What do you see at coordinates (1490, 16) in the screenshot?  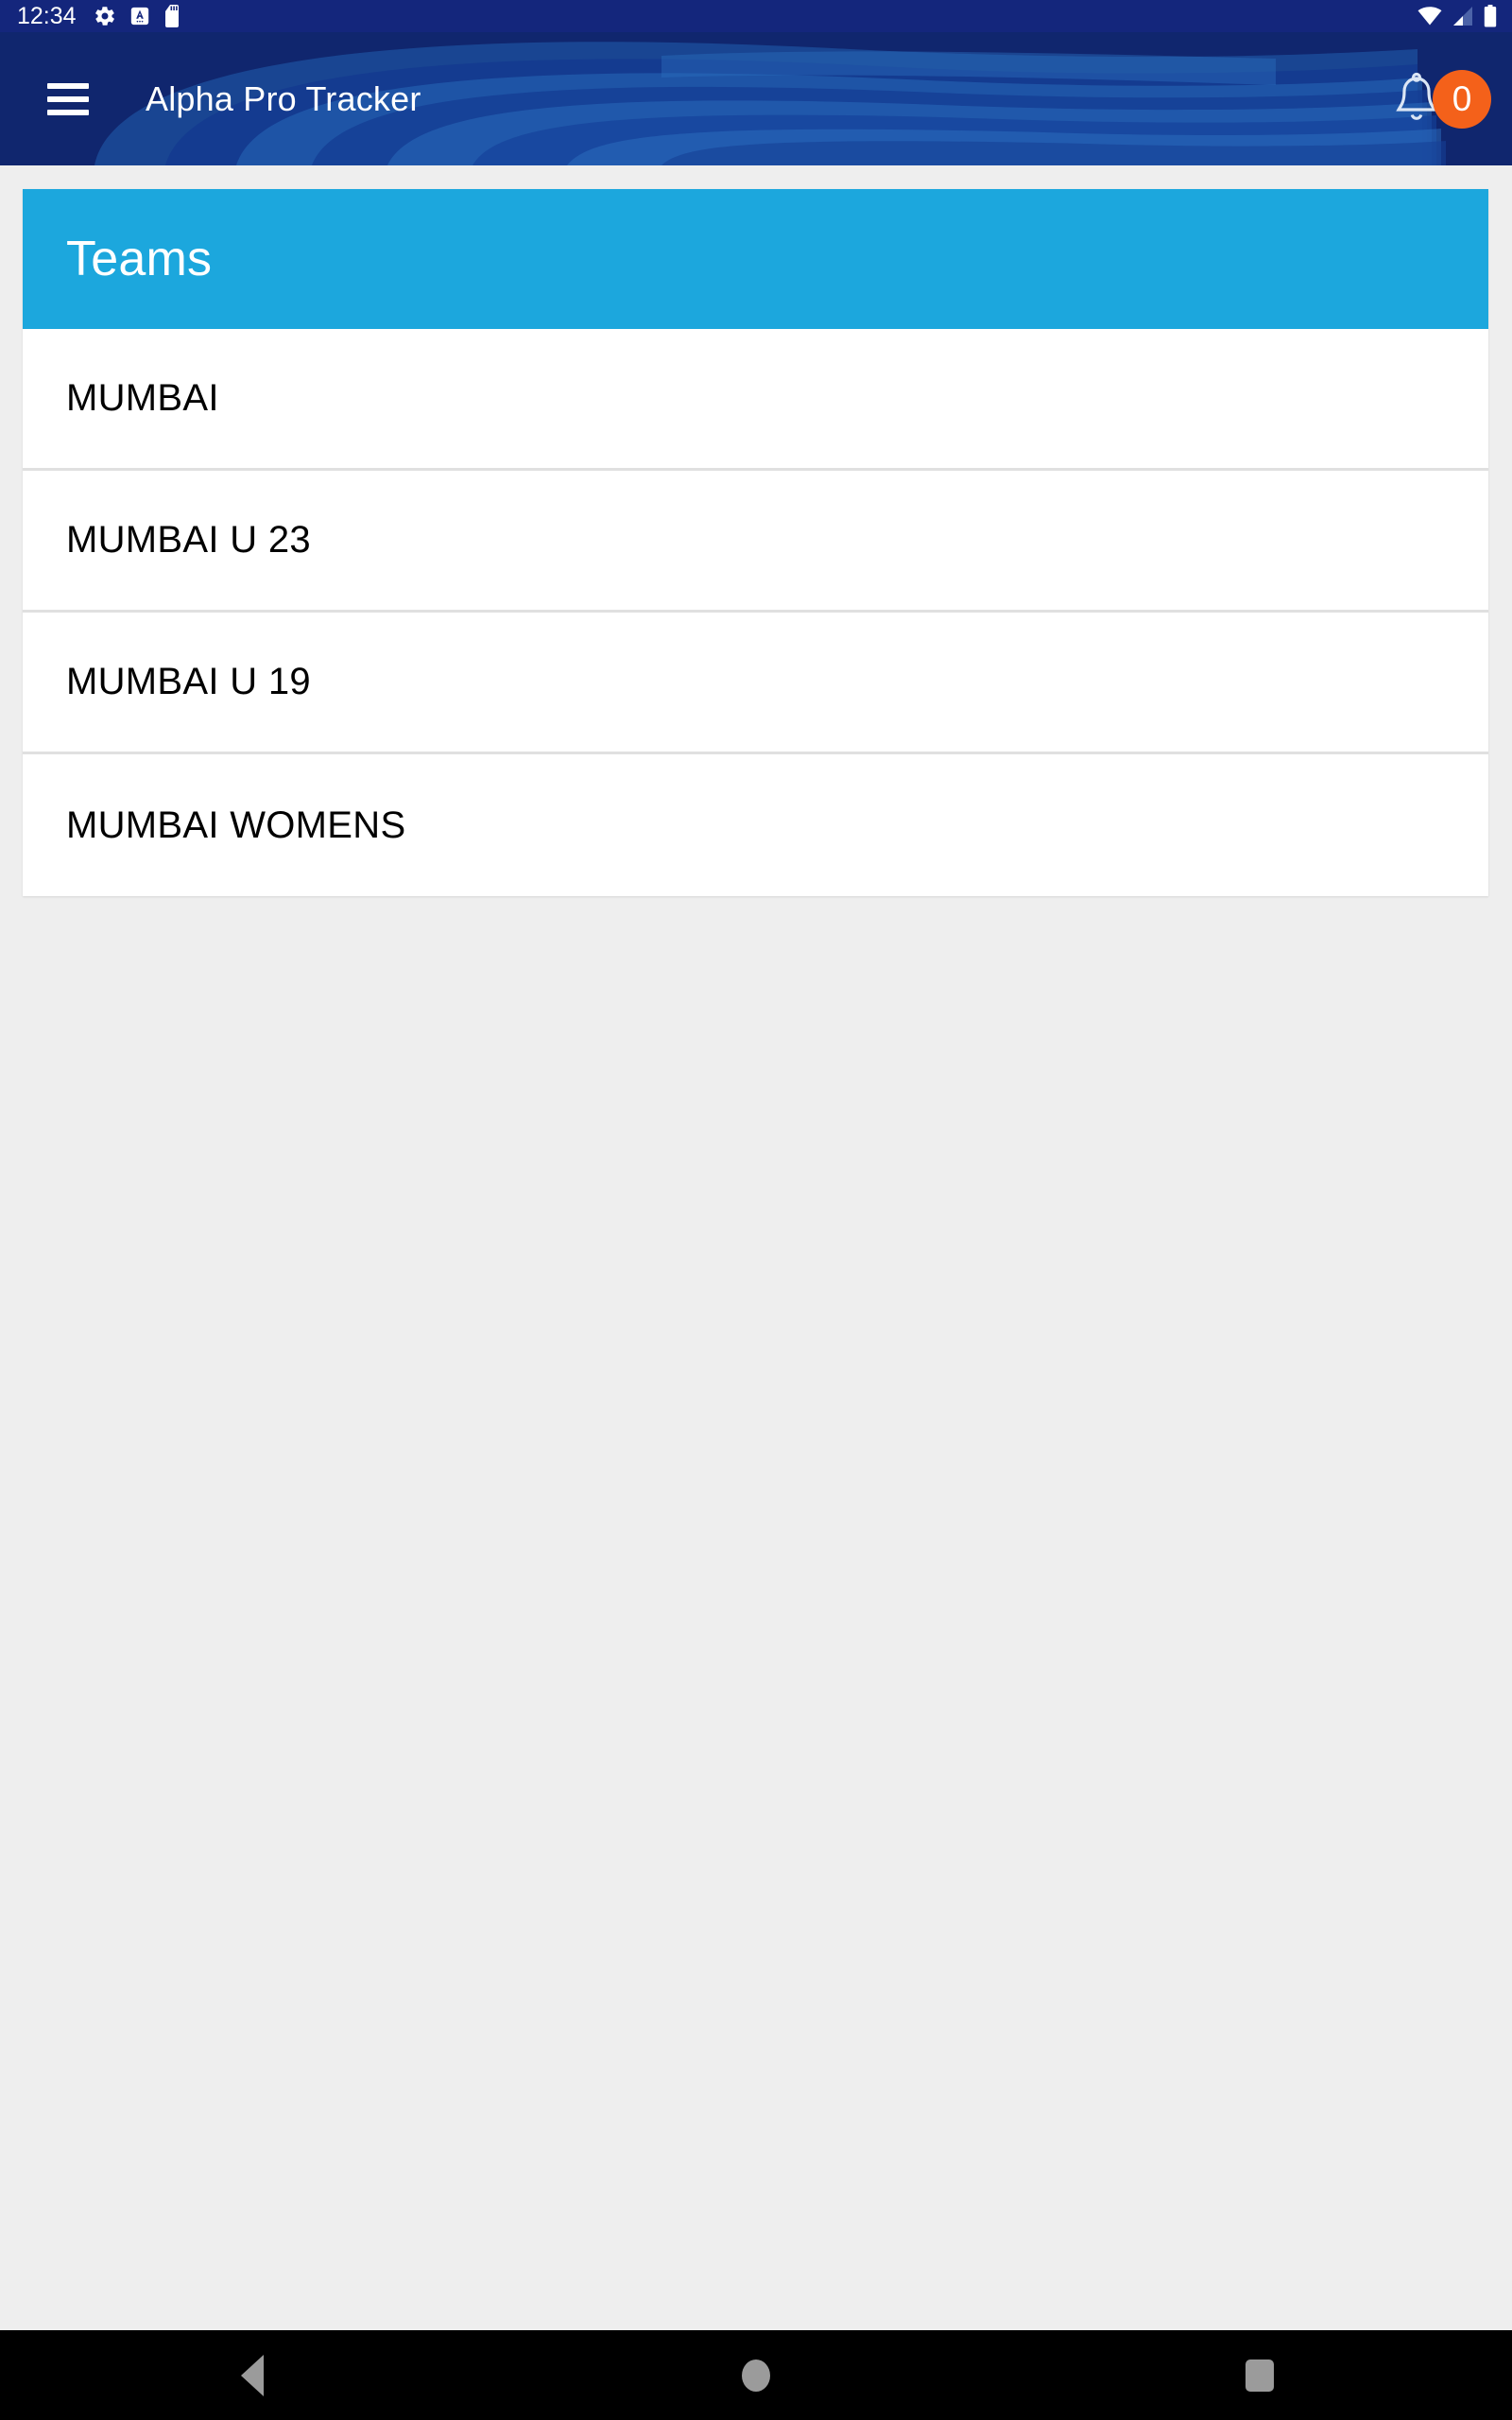 I see `battery-icon` at bounding box center [1490, 16].